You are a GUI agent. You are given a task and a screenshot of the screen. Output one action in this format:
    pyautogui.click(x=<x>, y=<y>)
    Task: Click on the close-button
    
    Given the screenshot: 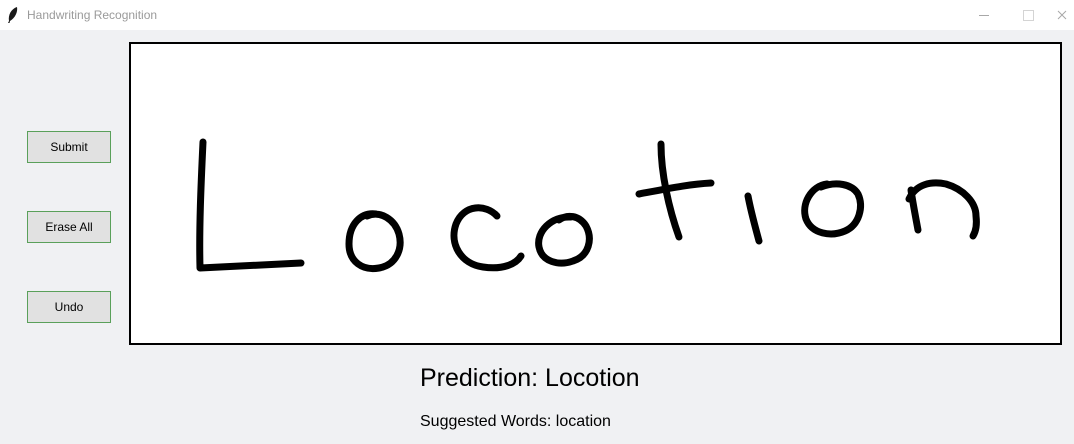 What is the action you would take?
    pyautogui.click(x=1062, y=15)
    